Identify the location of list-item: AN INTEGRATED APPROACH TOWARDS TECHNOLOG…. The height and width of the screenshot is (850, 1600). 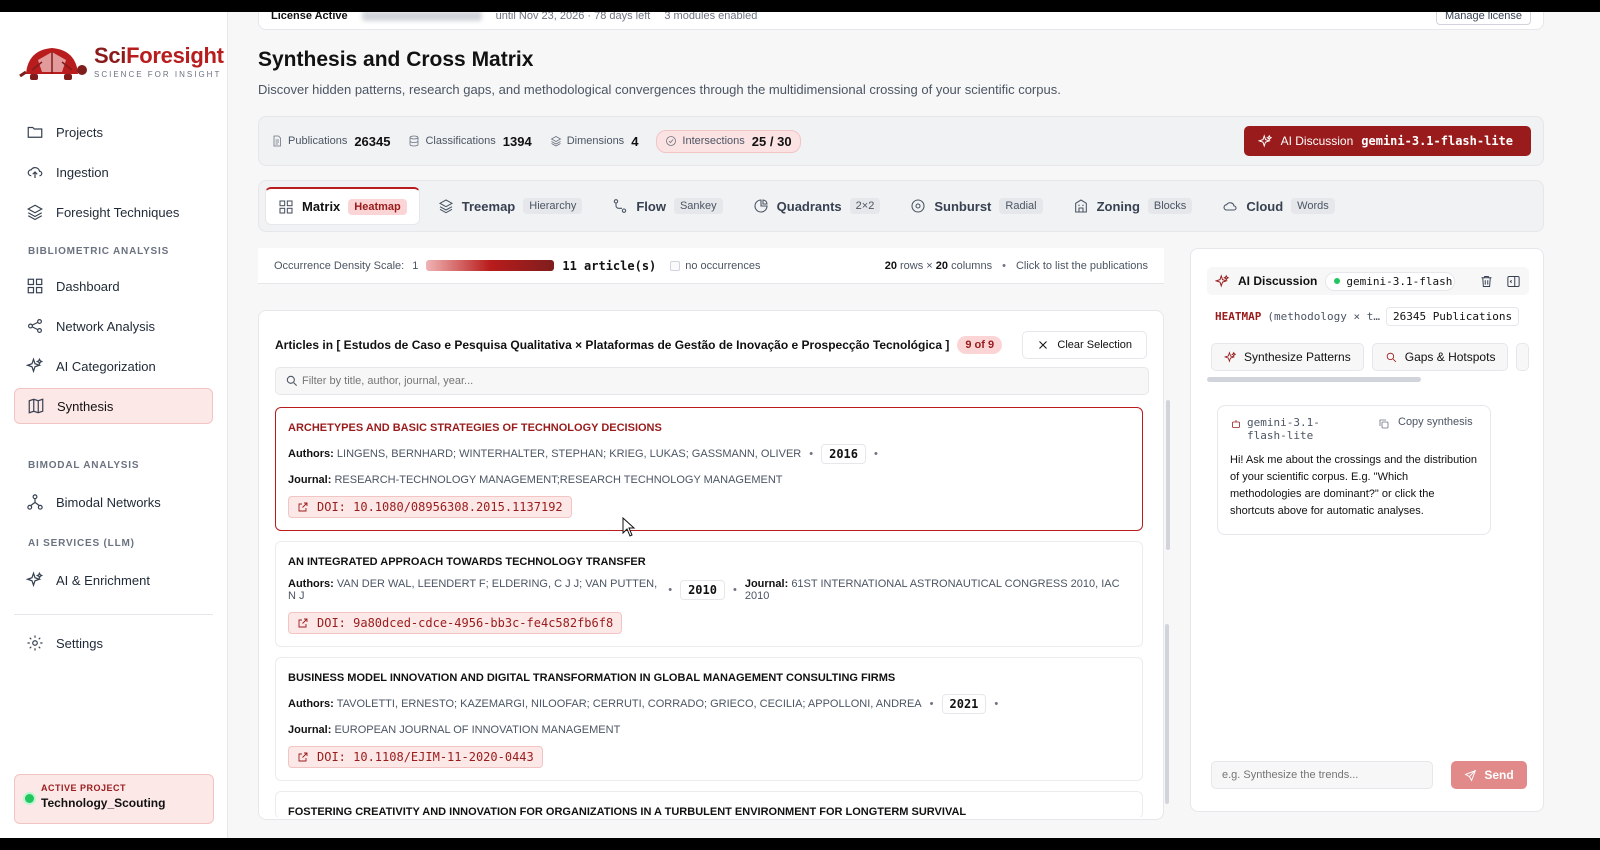
(709, 594).